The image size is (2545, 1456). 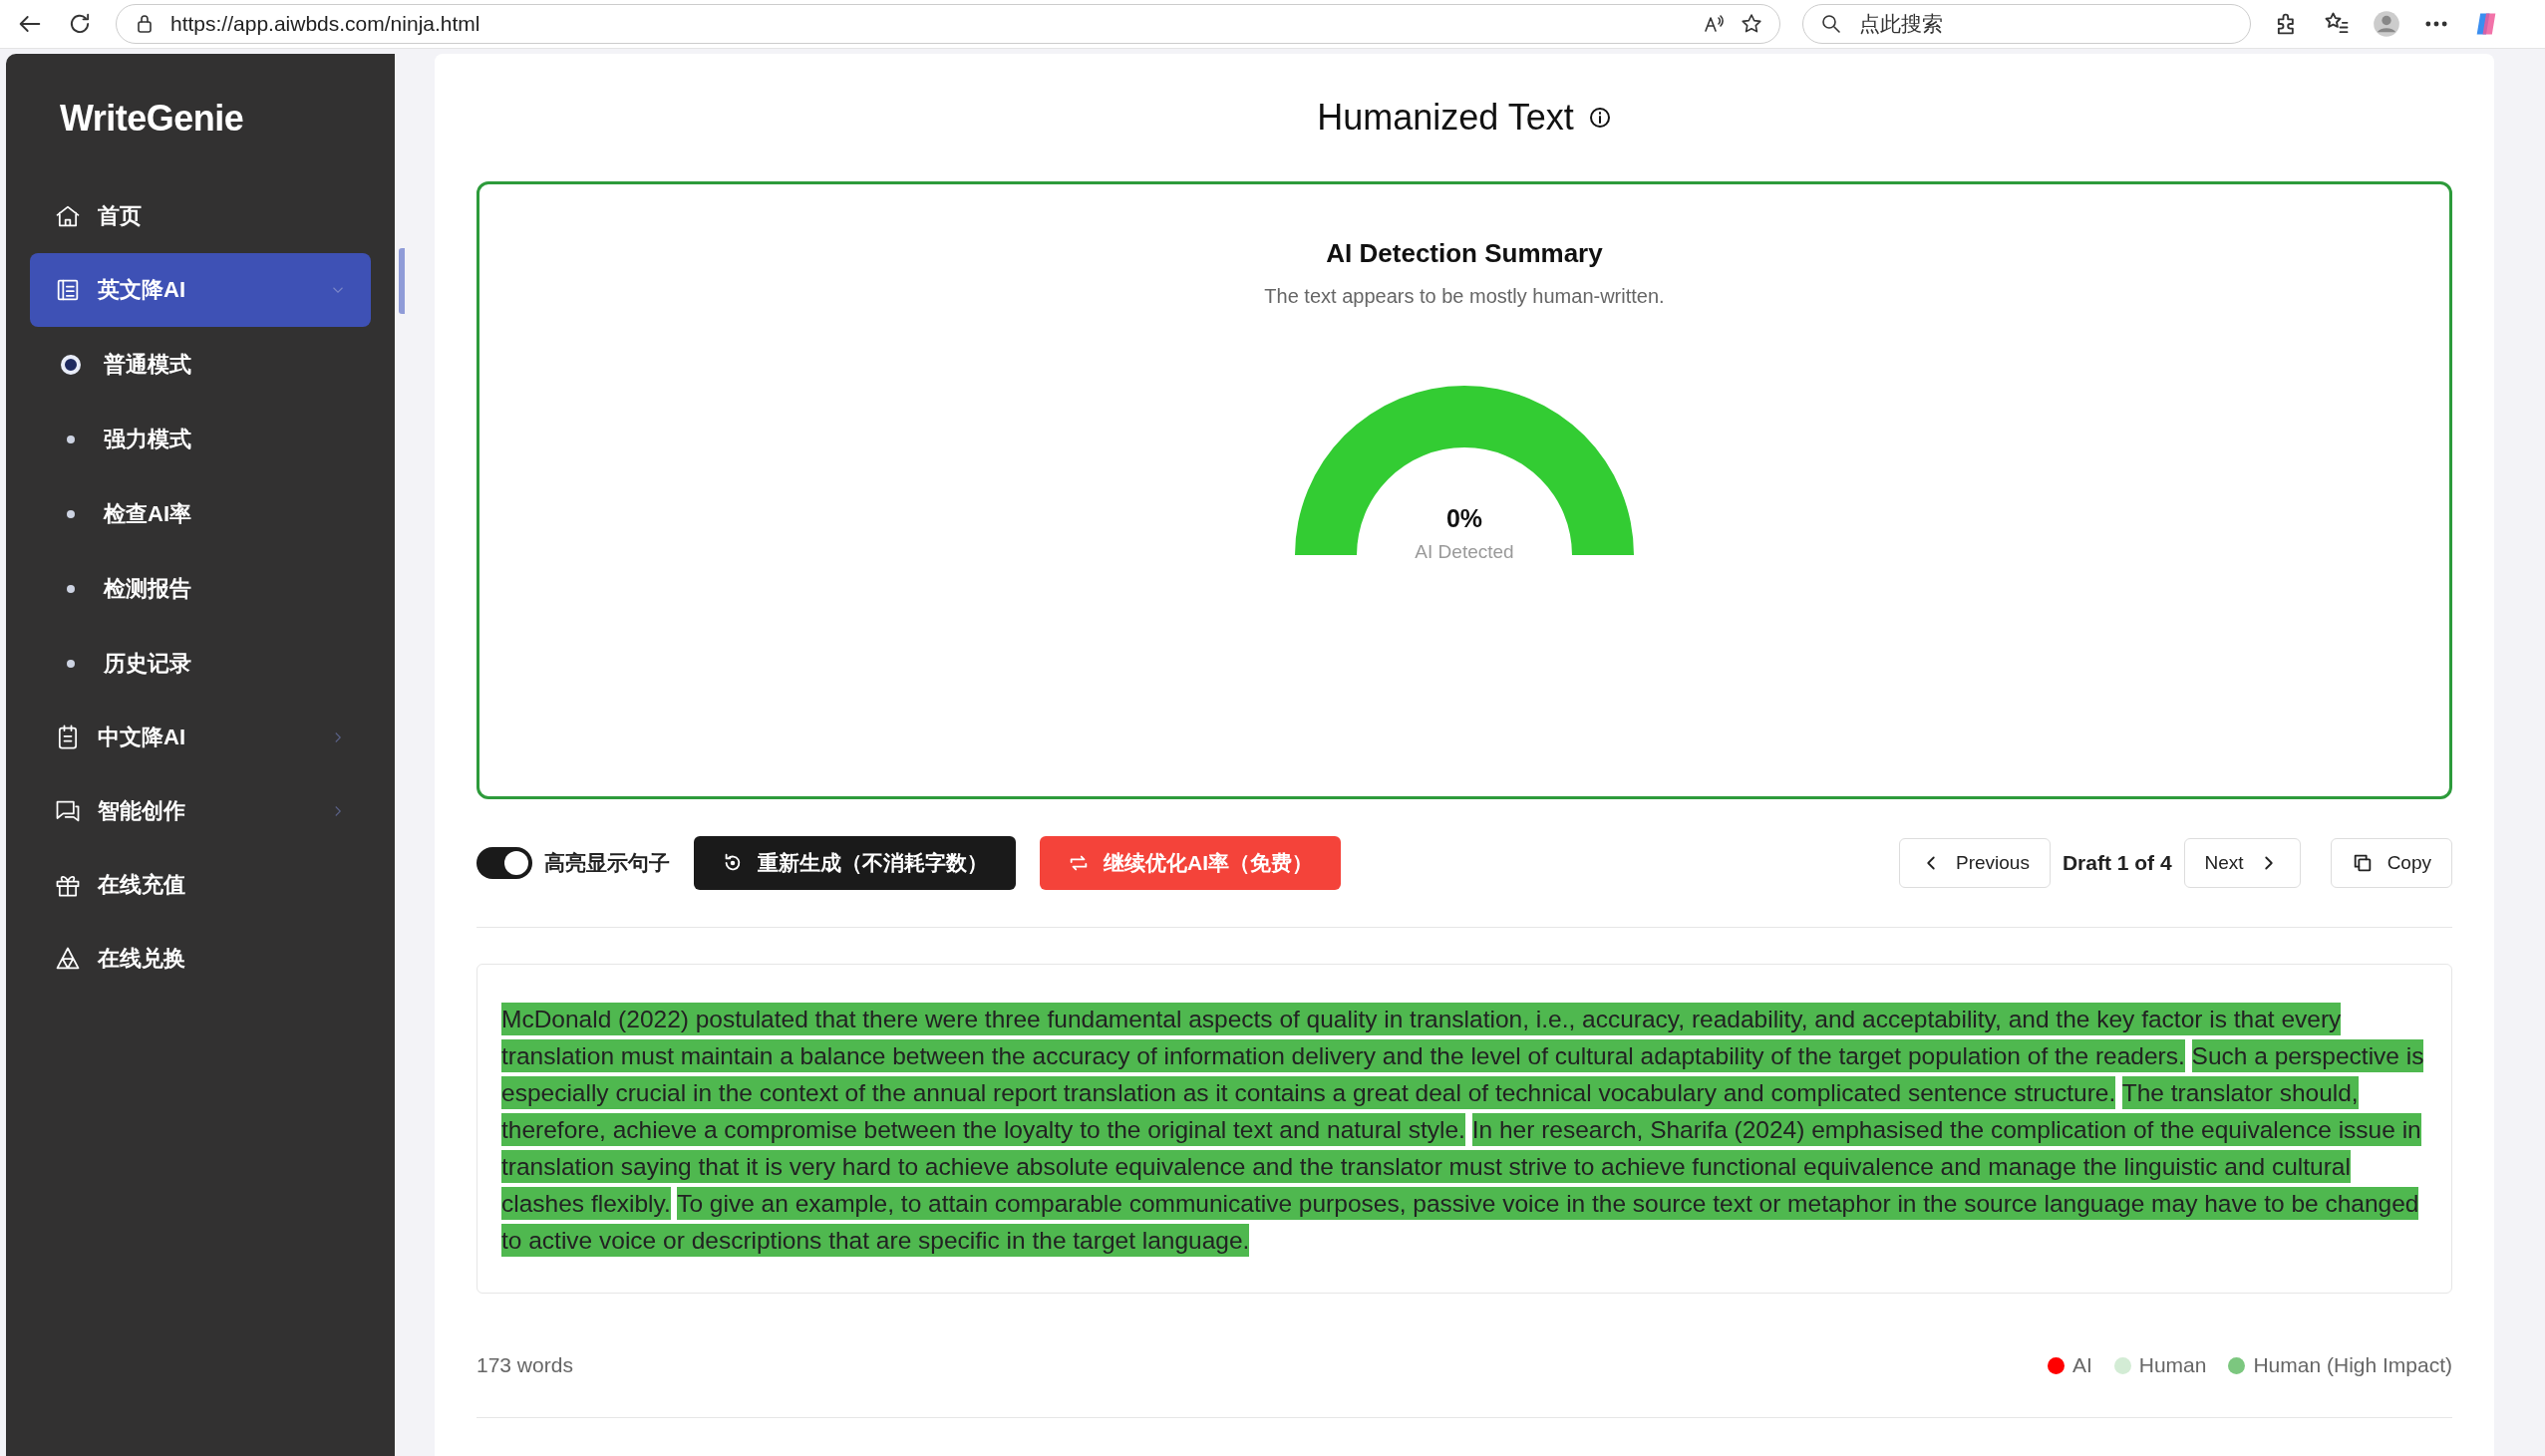 What do you see at coordinates (855, 863) in the screenshot?
I see `regenerate-button: 重新生成（不消耗字数）` at bounding box center [855, 863].